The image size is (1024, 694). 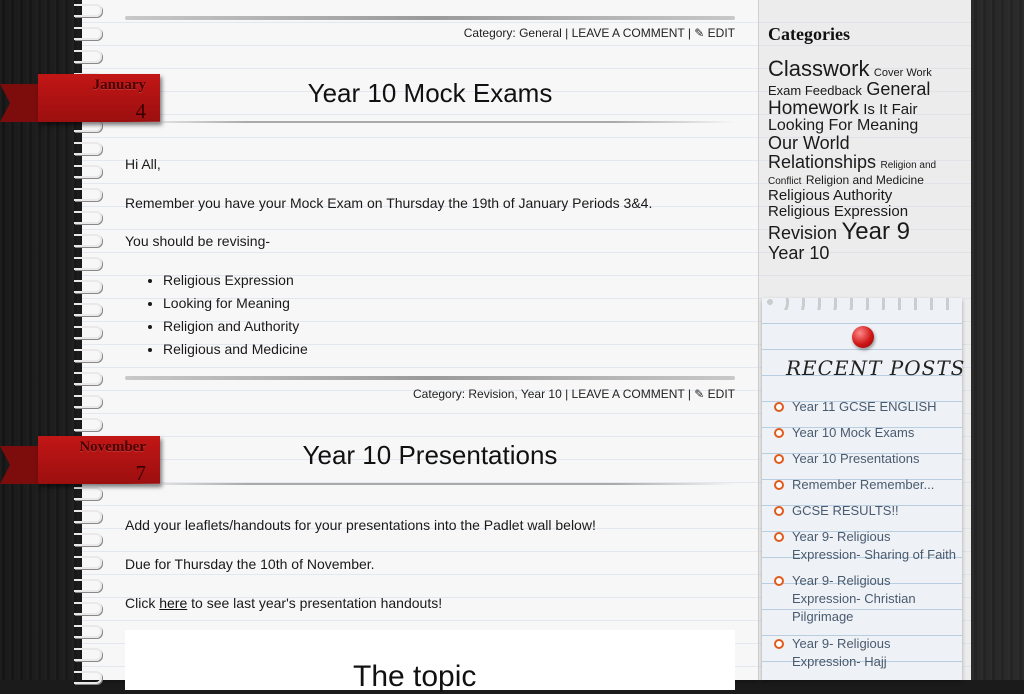 I want to click on category-tag: Year 10, so click(x=798, y=253).